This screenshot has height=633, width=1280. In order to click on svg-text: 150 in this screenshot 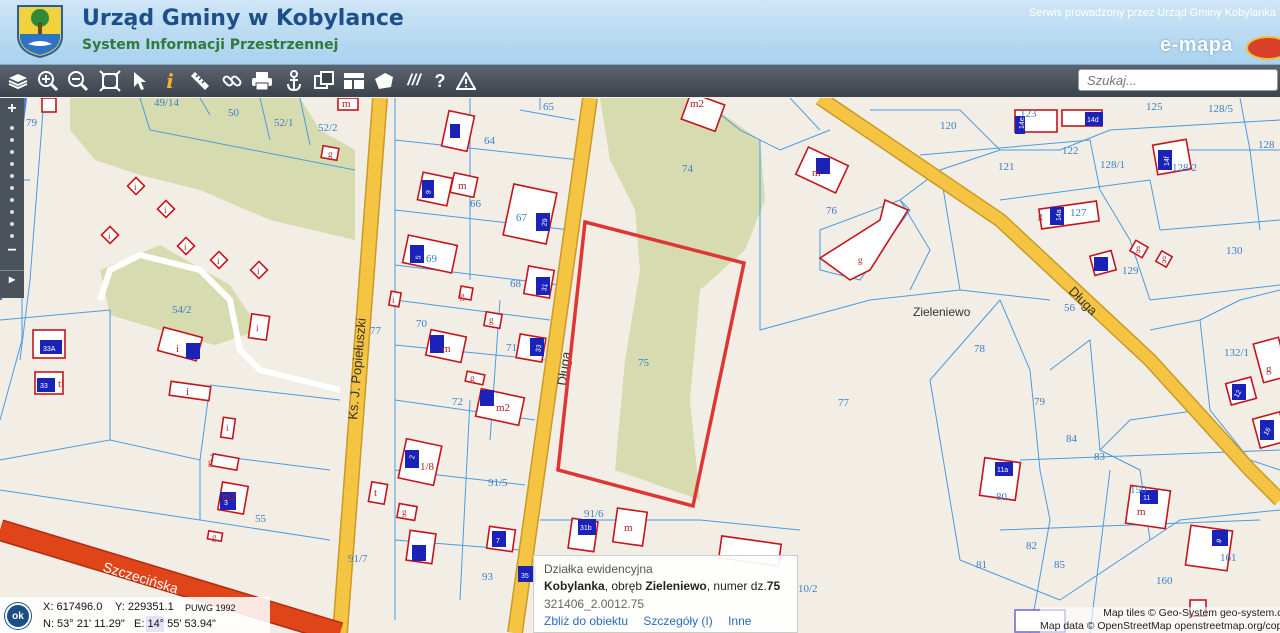, I will do `click(1138, 490)`.